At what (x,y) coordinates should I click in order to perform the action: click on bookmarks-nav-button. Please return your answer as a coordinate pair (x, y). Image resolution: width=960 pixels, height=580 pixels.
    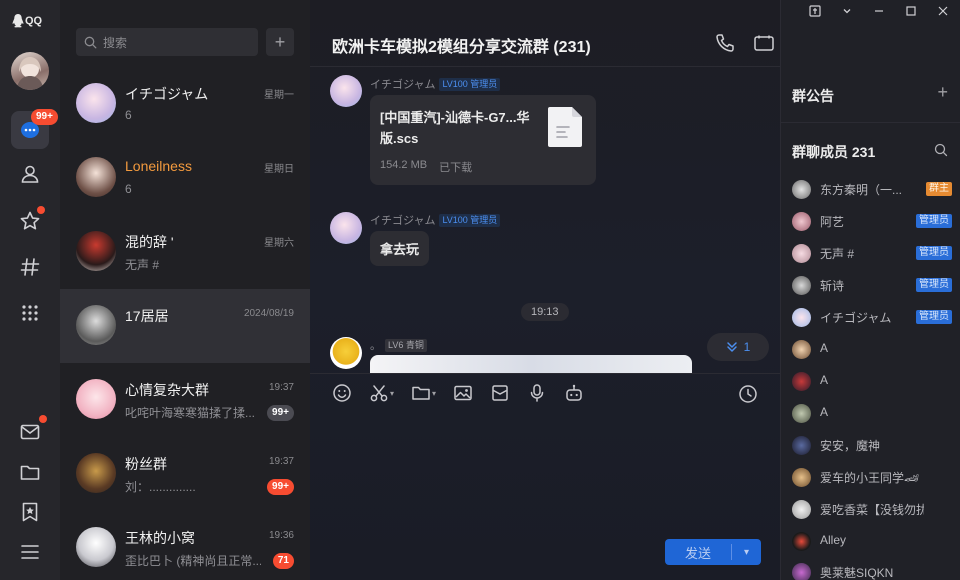
    Looking at the image, I should click on (30, 512).